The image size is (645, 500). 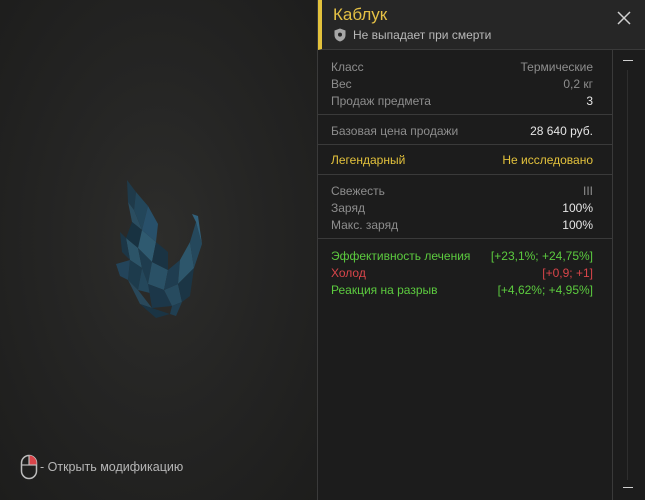 I want to click on effect-value: [+23,1%; +24,75%], so click(x=541, y=255).